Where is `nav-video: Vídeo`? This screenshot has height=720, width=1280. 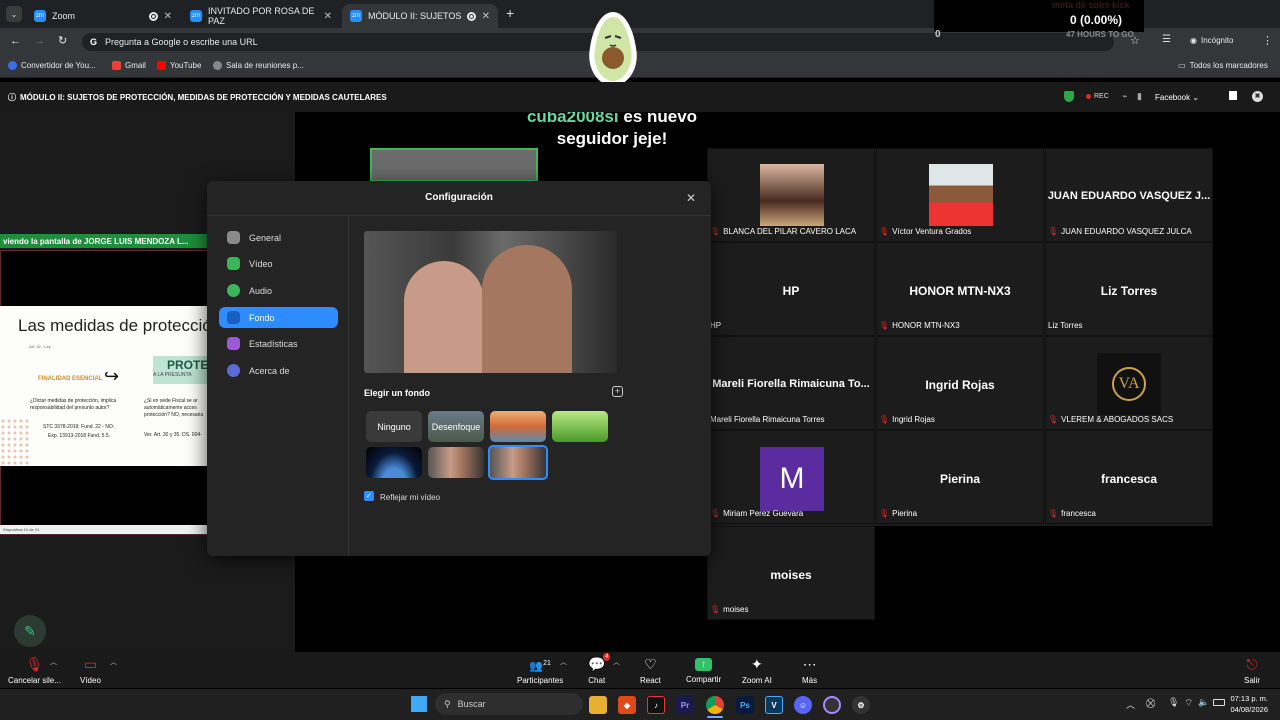 nav-video: Vídeo is located at coordinates (278, 263).